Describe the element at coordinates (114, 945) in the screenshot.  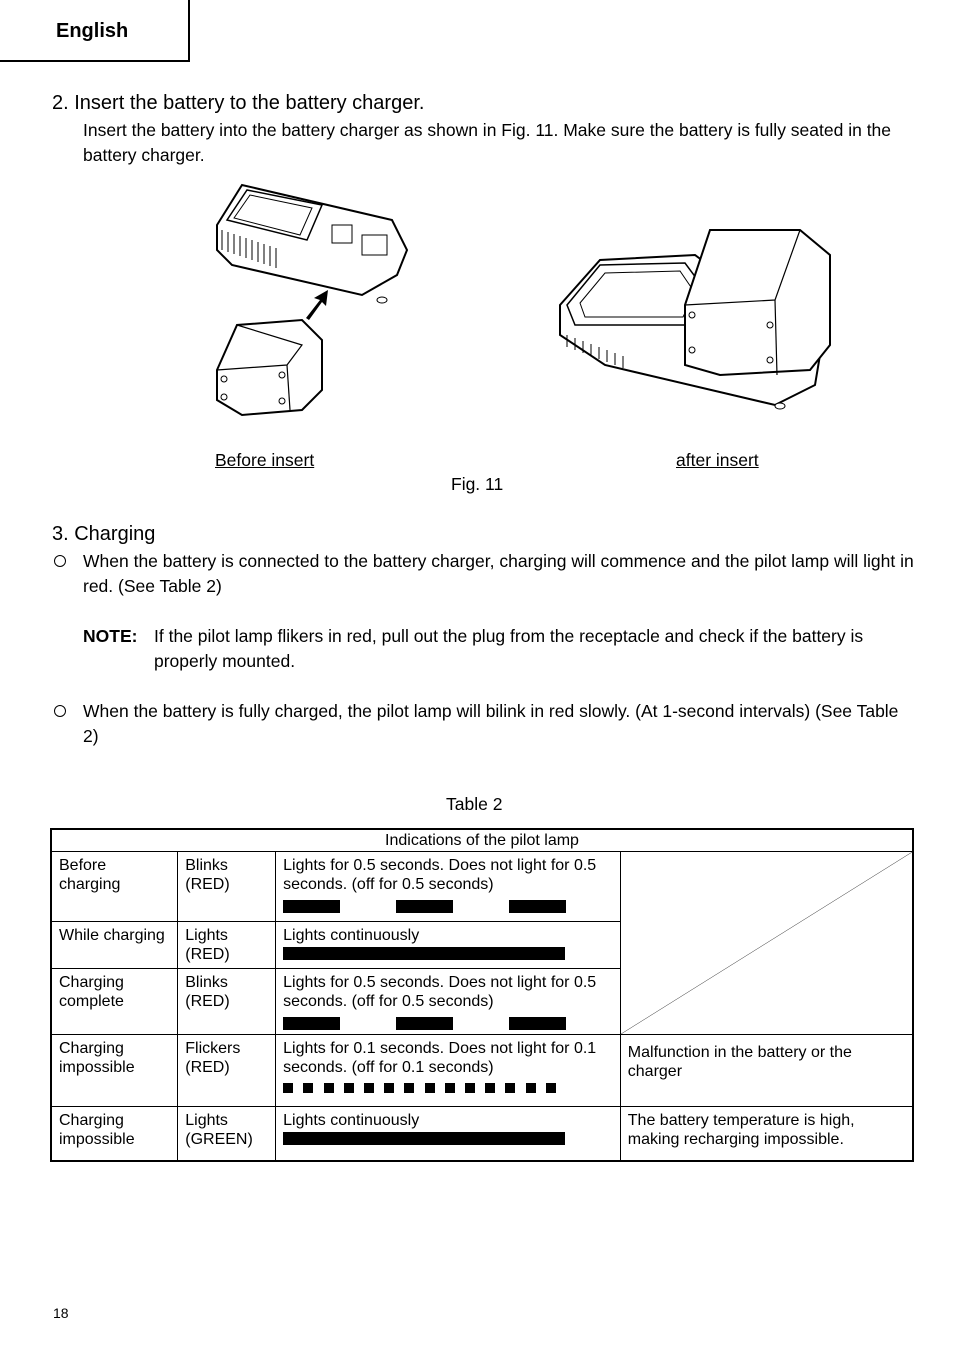
I see `state-cell: While charging` at that location.